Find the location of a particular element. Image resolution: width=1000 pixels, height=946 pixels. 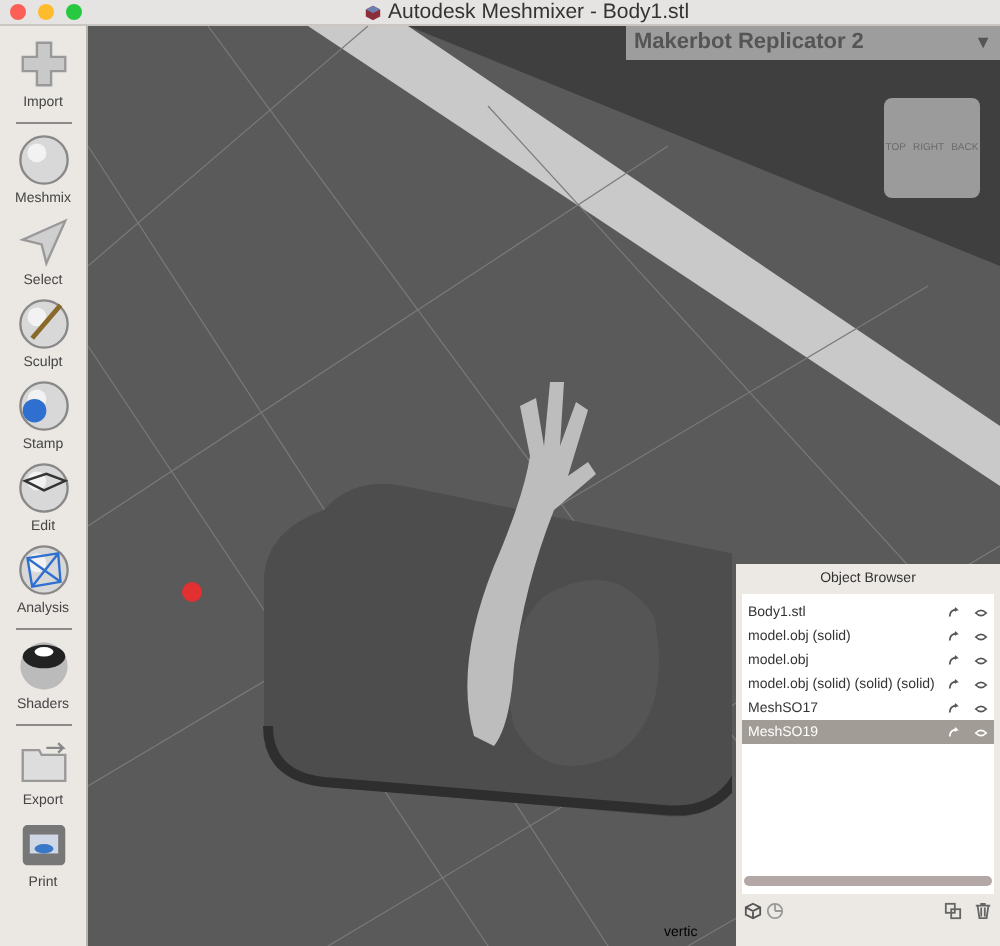

duplicate-icon is located at coordinates (953, 911).